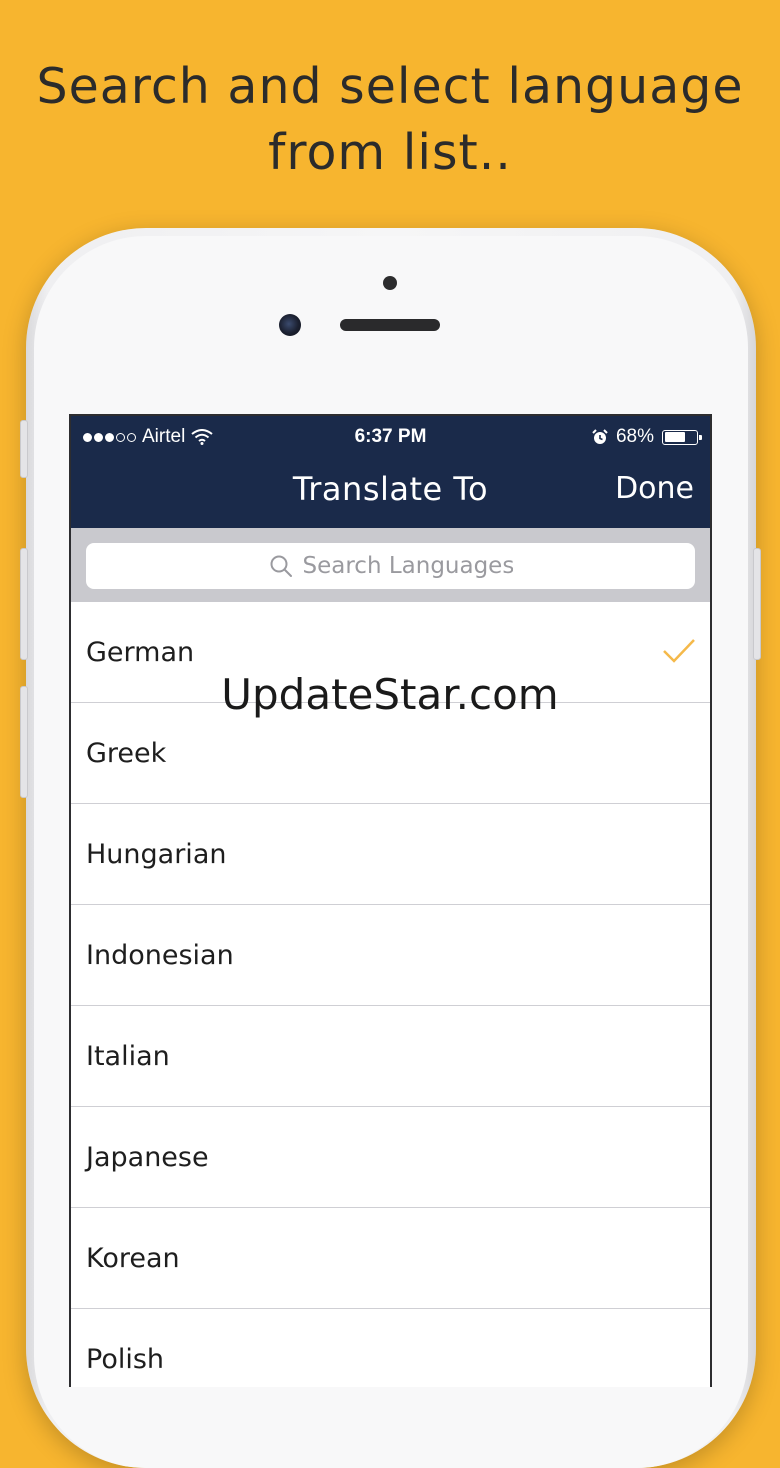  What do you see at coordinates (128, 1056) in the screenshot?
I see `language-label: Italian` at bounding box center [128, 1056].